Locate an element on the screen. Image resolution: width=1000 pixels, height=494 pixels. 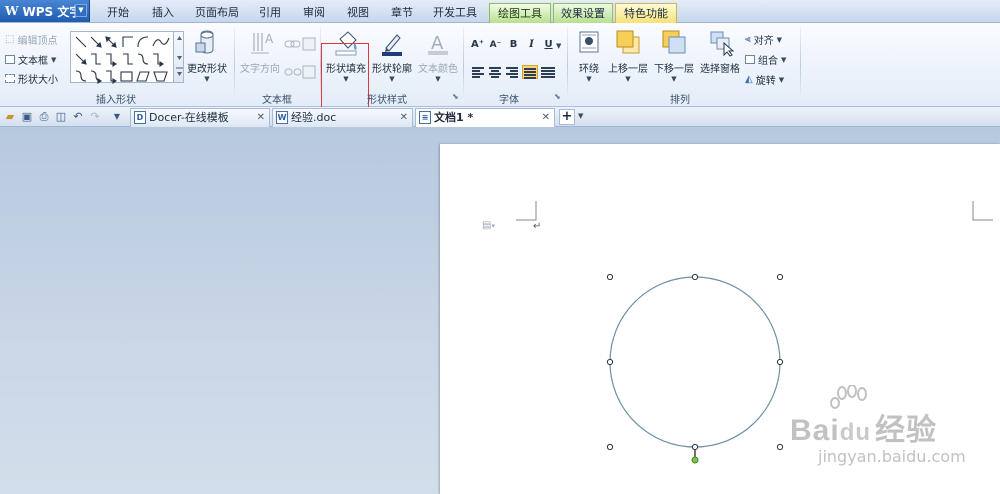
tab-insert: 插入 is located at coordinates (163, 13).